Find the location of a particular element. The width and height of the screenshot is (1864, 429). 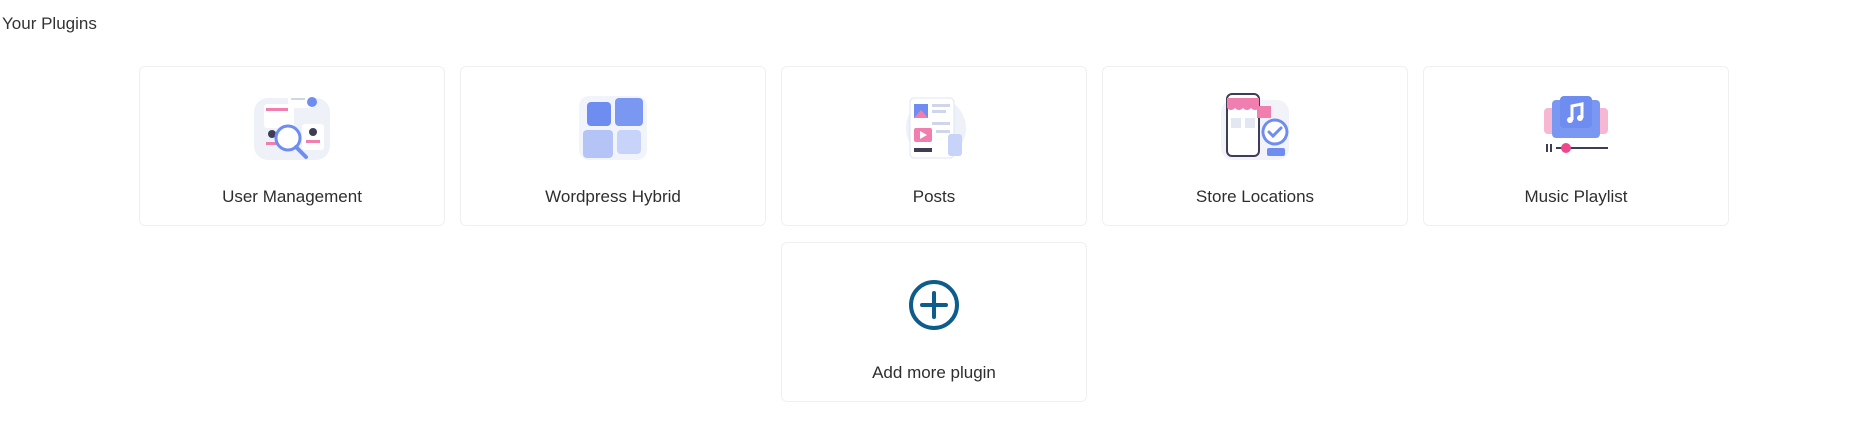

music-playlist-icon is located at coordinates (1576, 126).